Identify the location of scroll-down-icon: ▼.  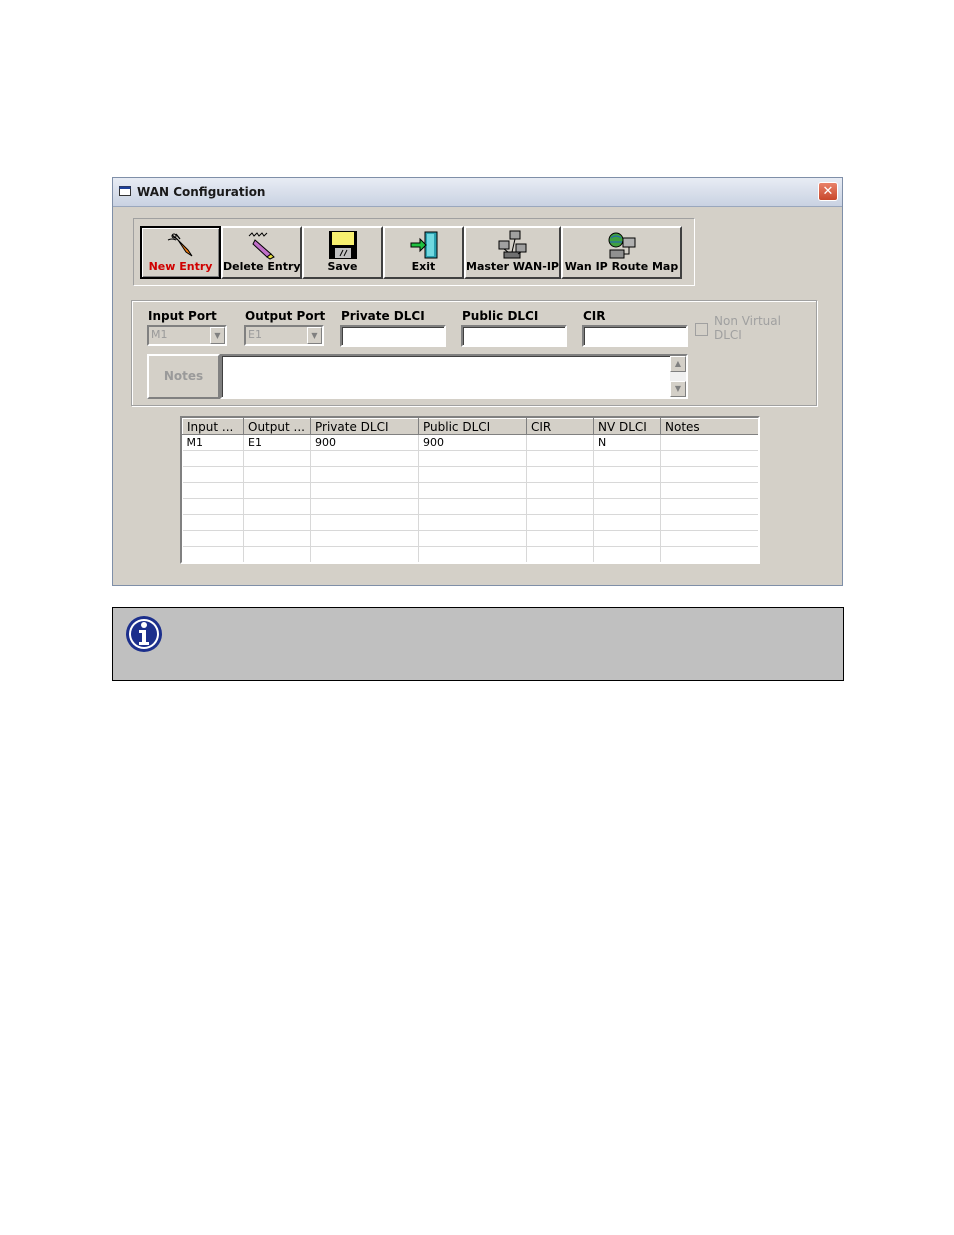
(678, 389).